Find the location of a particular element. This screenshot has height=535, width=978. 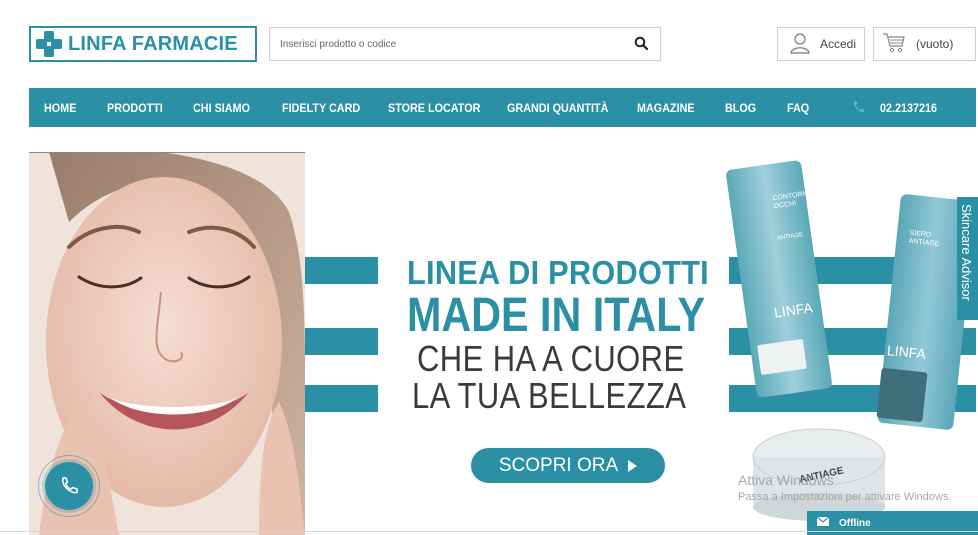

skincare-advisor-label: Skincare Advisor is located at coordinates (966, 252).